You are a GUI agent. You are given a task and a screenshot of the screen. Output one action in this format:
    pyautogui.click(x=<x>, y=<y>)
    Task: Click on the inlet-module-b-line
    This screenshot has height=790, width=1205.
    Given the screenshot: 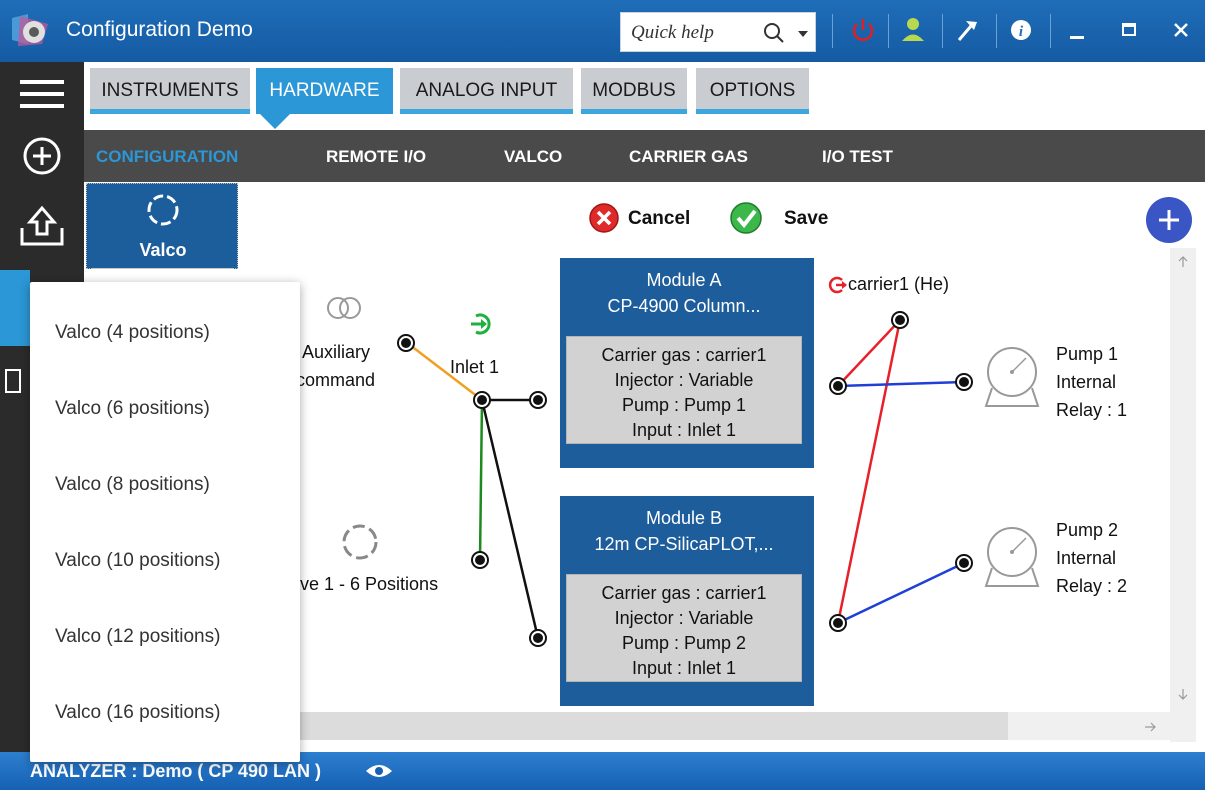 What is the action you would take?
    pyautogui.click(x=510, y=519)
    